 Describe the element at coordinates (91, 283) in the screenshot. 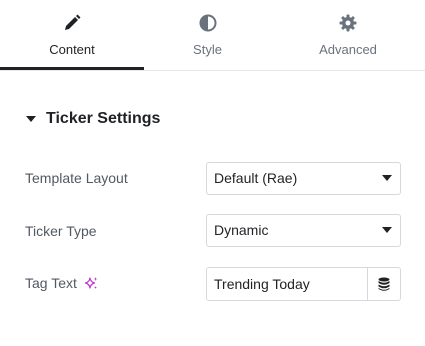

I see `sparkle-icon` at that location.